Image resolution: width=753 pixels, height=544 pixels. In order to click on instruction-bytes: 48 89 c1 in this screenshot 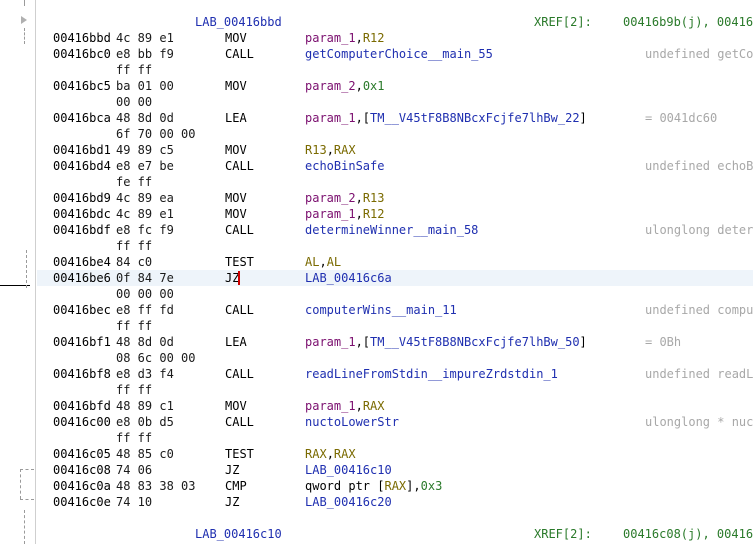, I will do `click(145, 406)`.